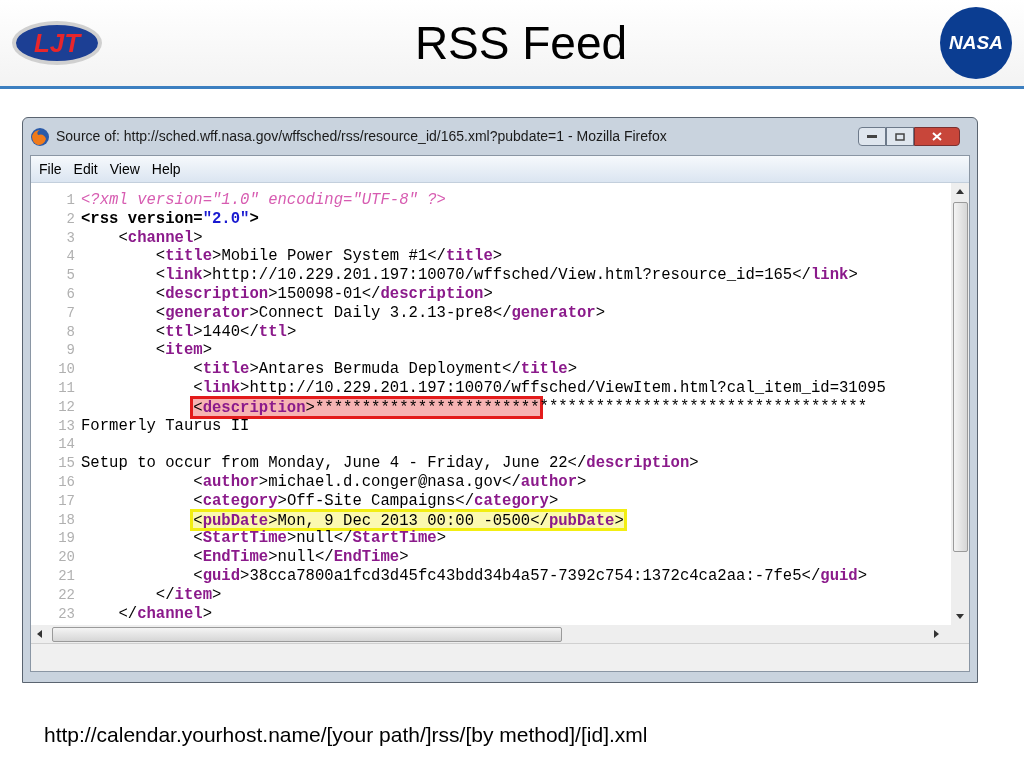  I want to click on code-line: <StartTime>null</StartTime>, so click(319, 539).